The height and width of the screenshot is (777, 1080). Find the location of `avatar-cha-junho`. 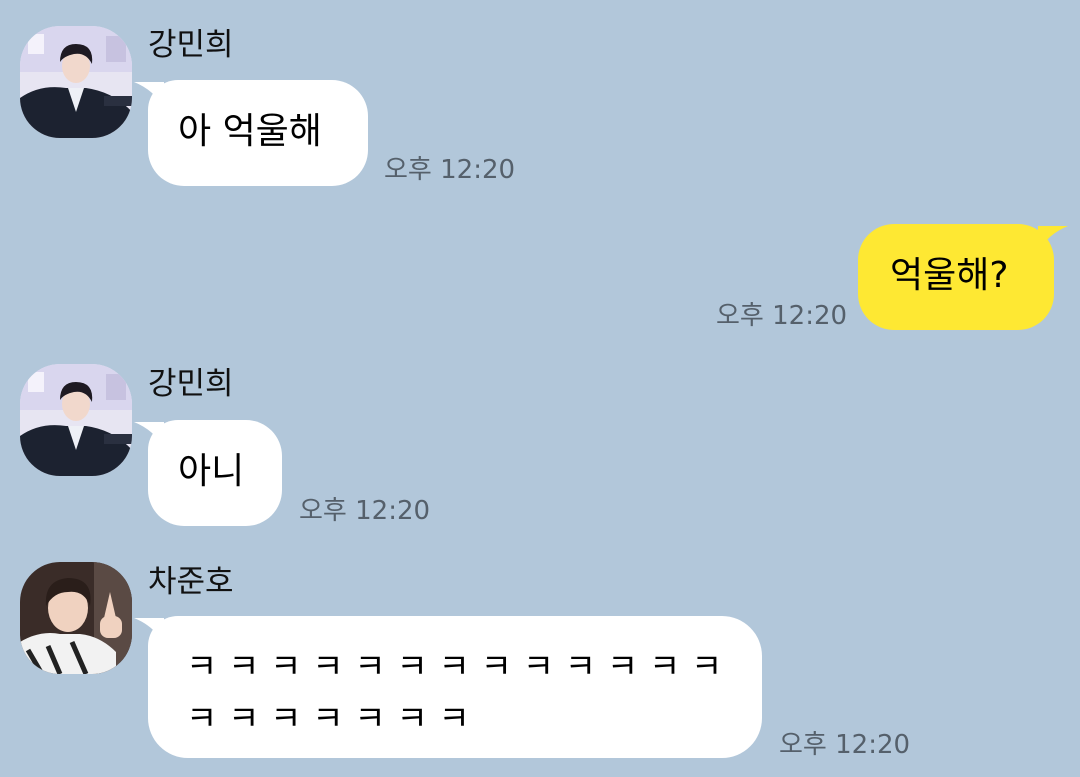

avatar-cha-junho is located at coordinates (76, 618).